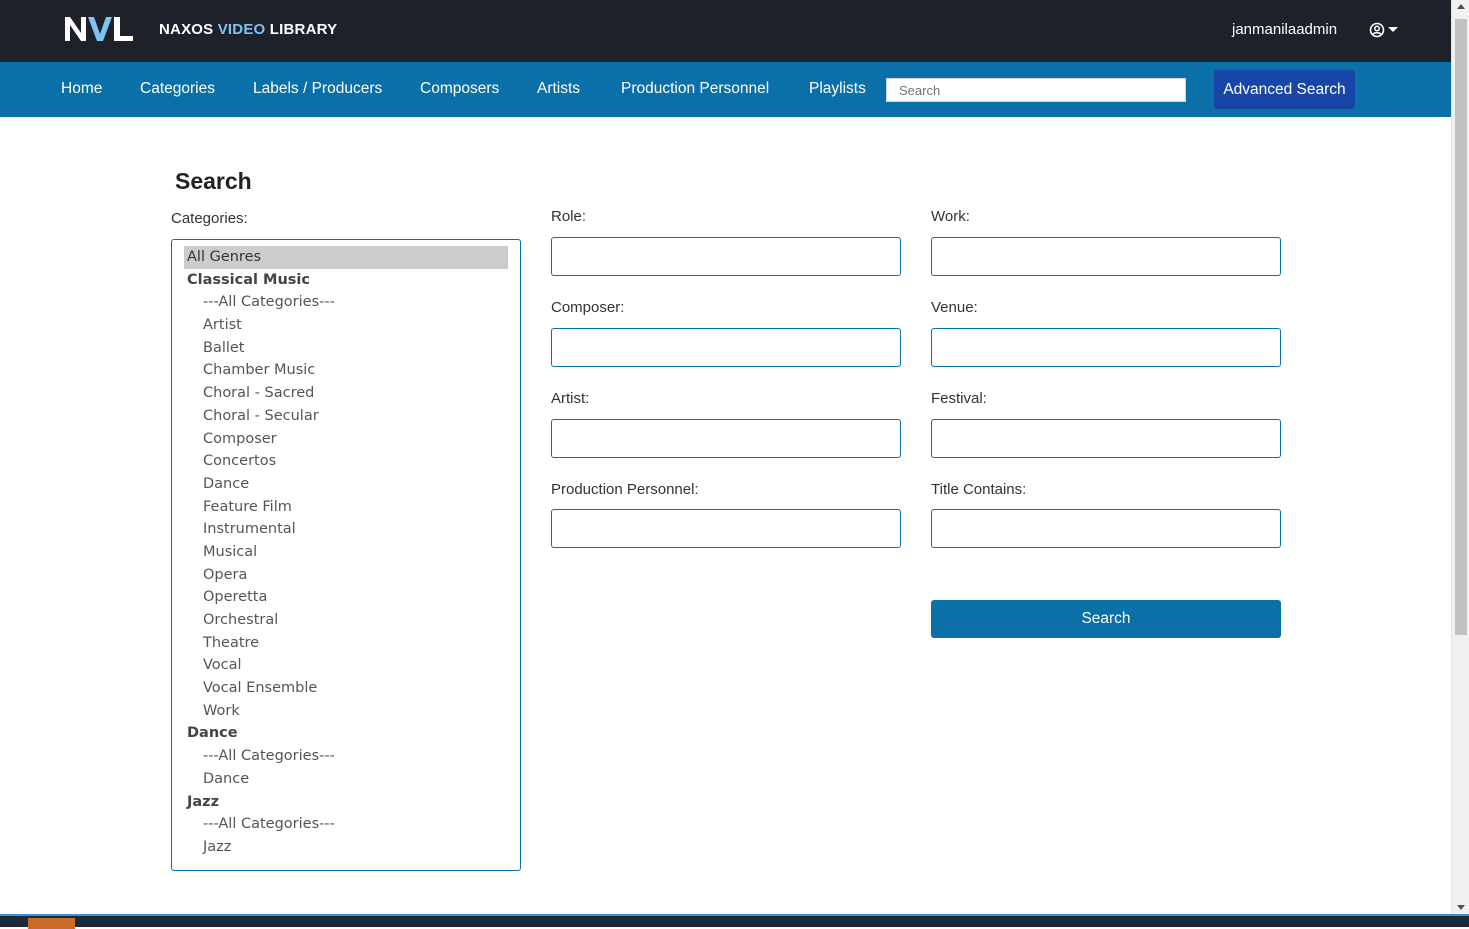 This screenshot has width=1469, height=929. Describe the element at coordinates (459, 89) in the screenshot. I see `nav-composers: Composers` at that location.